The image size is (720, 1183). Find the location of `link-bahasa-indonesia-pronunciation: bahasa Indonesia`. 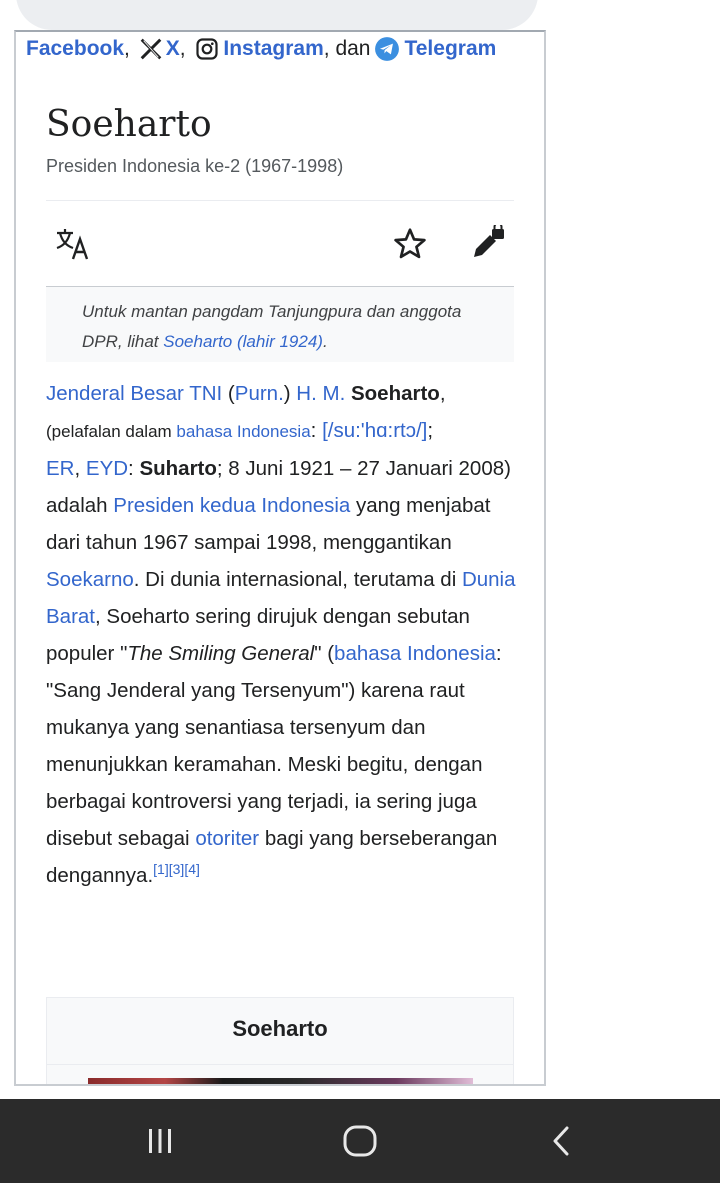

link-bahasa-indonesia-pronunciation: bahasa Indonesia is located at coordinates (243, 431).